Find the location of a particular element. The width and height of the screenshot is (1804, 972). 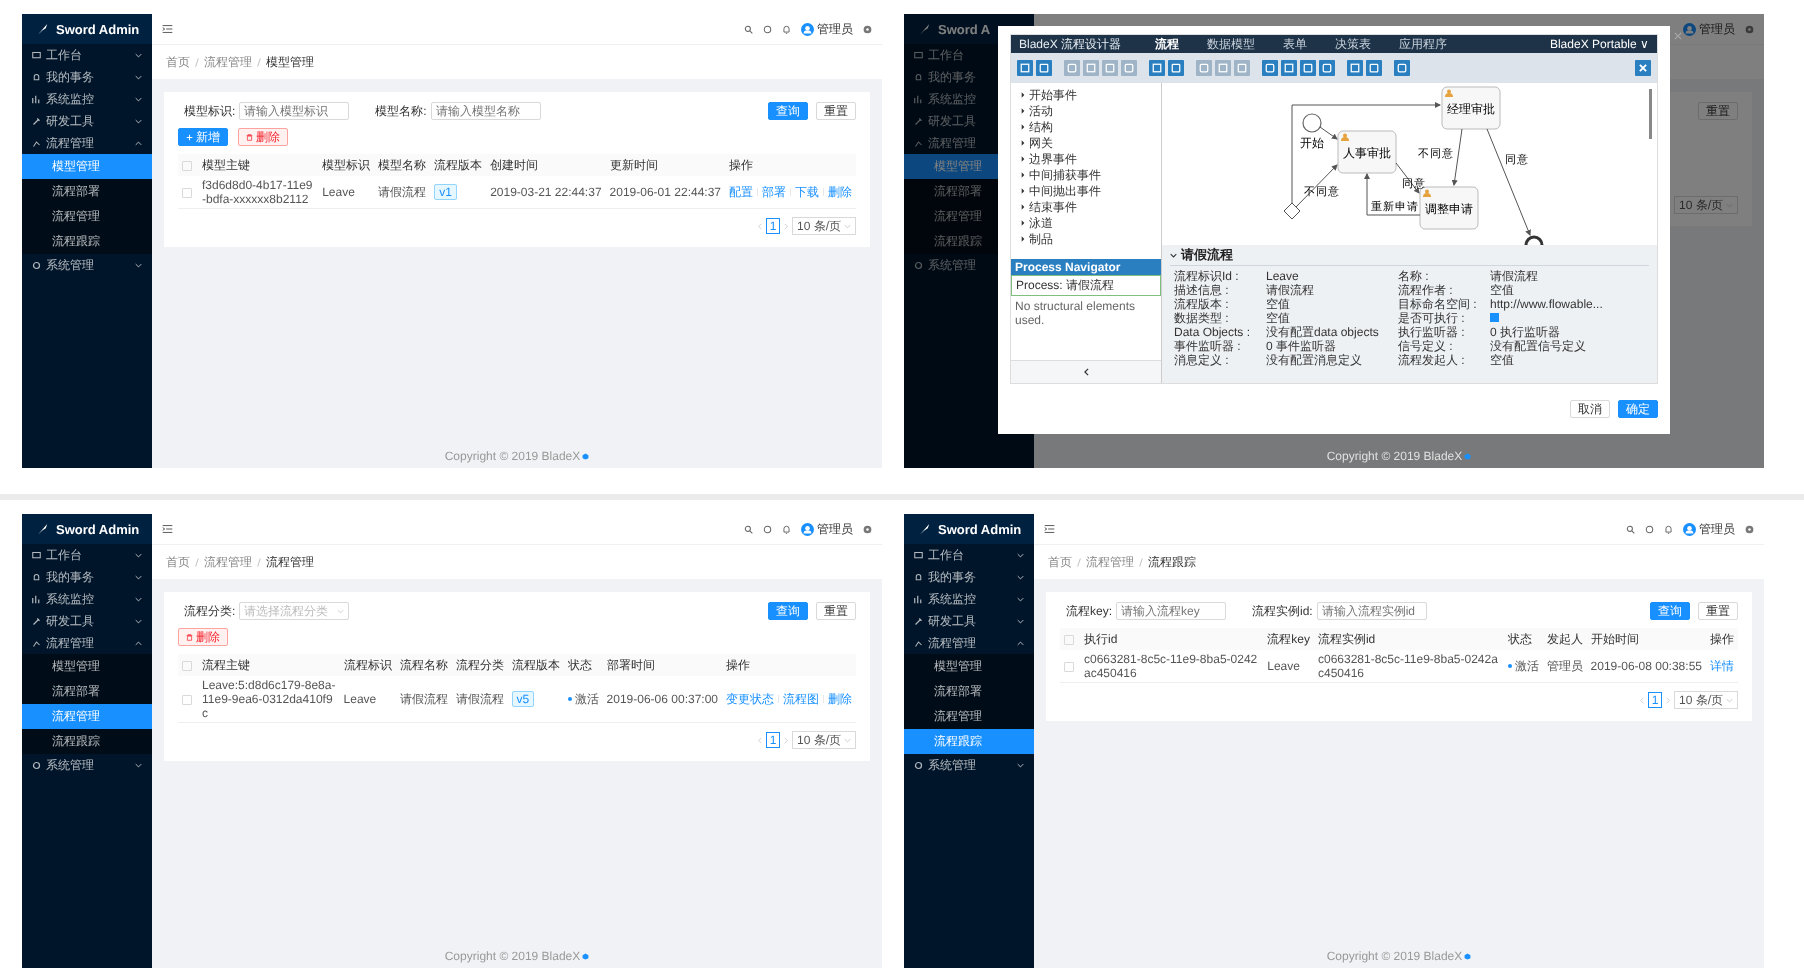

close-icon is located at coordinates (1643, 68).